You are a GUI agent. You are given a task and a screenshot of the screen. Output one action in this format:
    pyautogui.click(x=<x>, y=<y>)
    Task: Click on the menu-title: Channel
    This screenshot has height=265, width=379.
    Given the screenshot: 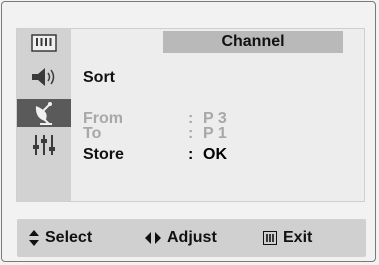 What is the action you would take?
    pyautogui.click(x=253, y=42)
    